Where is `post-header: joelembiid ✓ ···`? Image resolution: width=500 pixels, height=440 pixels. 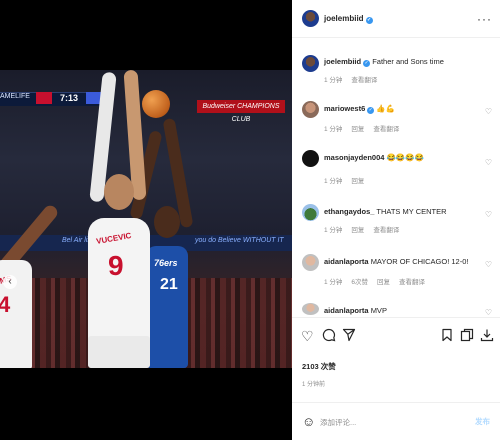
post-header: joelembiid ✓ ··· is located at coordinates (396, 19).